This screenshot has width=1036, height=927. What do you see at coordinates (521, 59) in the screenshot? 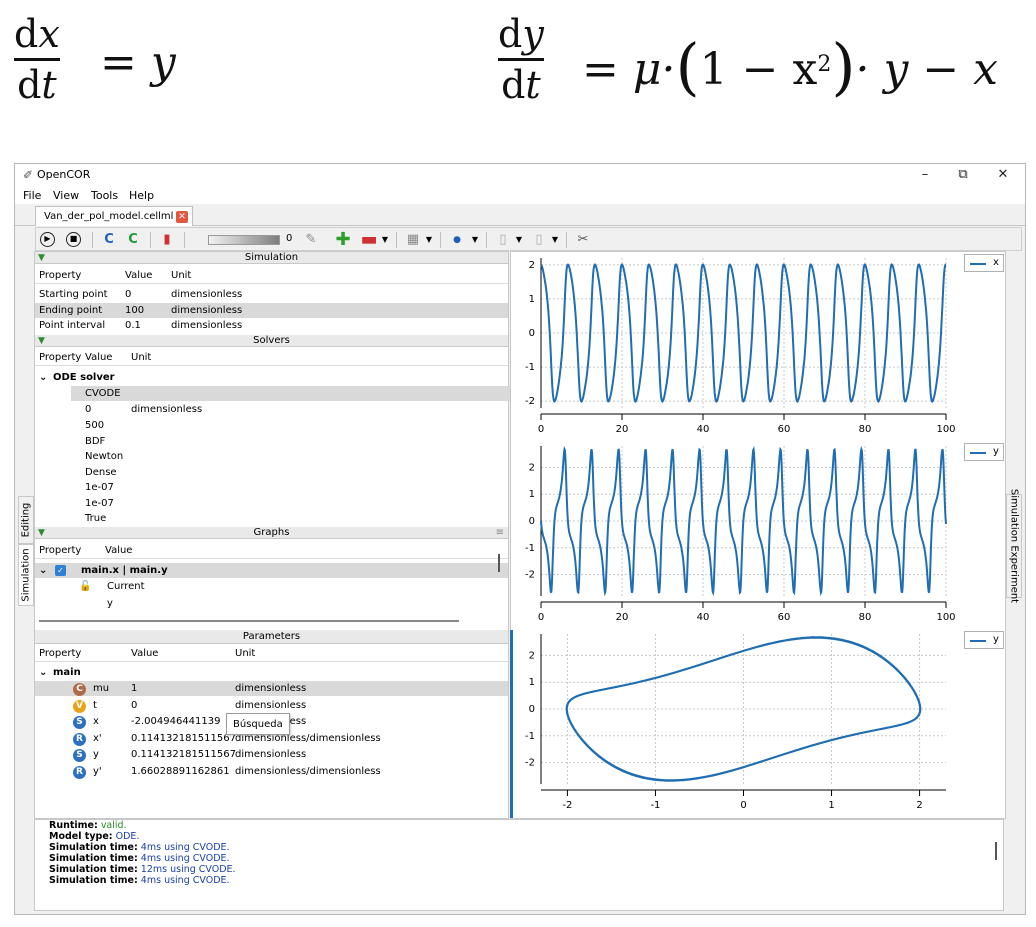
I see `dydt-fraction: dy dt` at bounding box center [521, 59].